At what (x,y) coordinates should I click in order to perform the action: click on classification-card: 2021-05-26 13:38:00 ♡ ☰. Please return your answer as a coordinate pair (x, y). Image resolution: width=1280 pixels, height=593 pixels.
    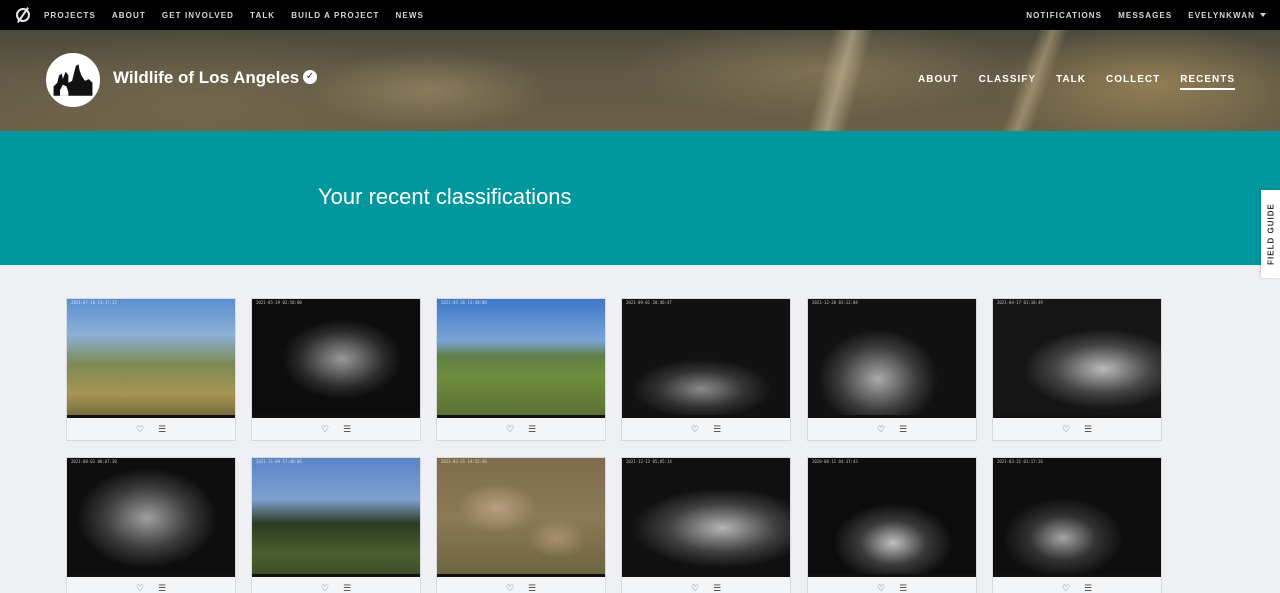
    Looking at the image, I should click on (521, 369).